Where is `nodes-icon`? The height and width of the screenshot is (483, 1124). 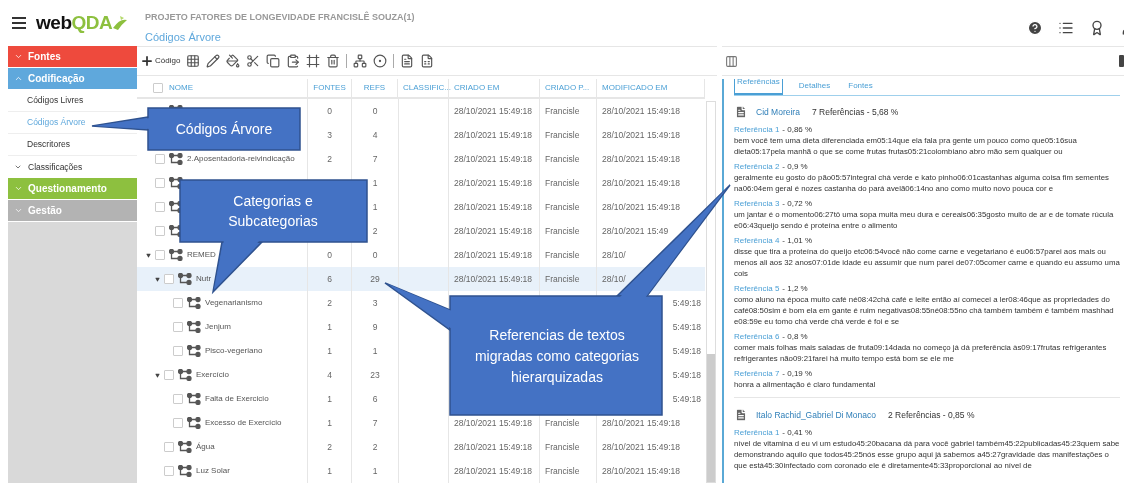 nodes-icon is located at coordinates (360, 61).